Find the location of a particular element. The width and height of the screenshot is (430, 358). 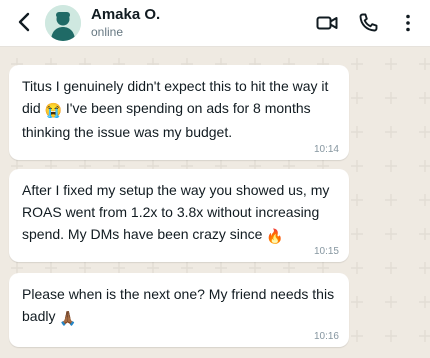

avatar-person-icon is located at coordinates (63, 23).